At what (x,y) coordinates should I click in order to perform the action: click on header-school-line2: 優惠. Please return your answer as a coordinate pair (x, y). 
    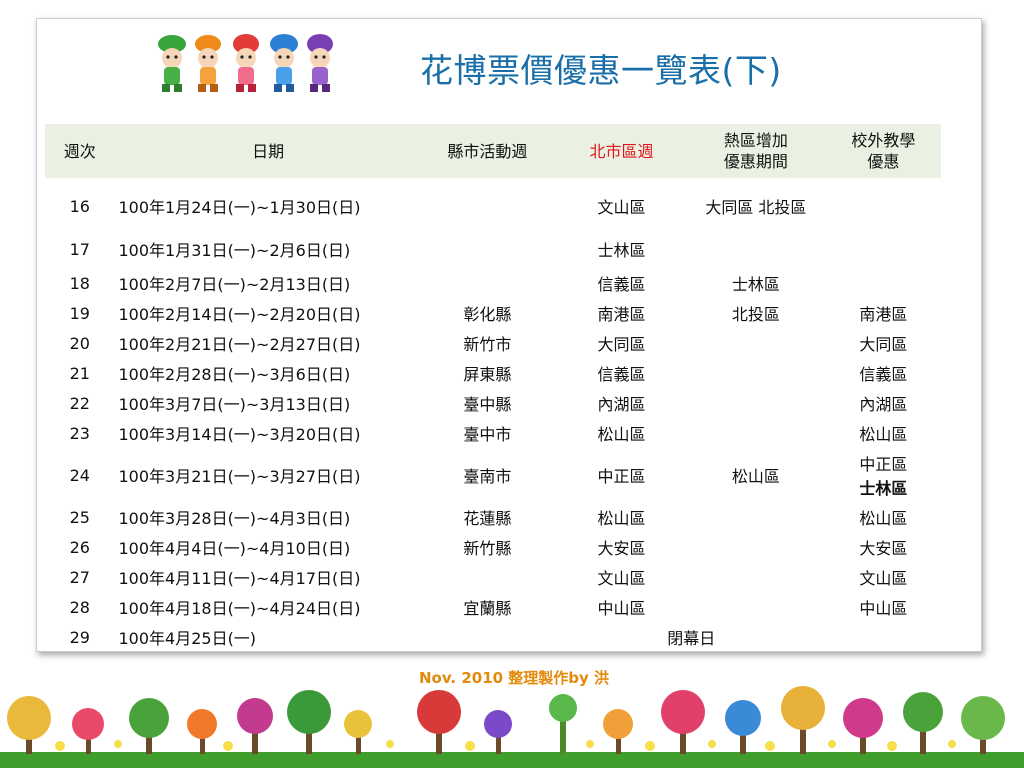
    Looking at the image, I should click on (883, 161).